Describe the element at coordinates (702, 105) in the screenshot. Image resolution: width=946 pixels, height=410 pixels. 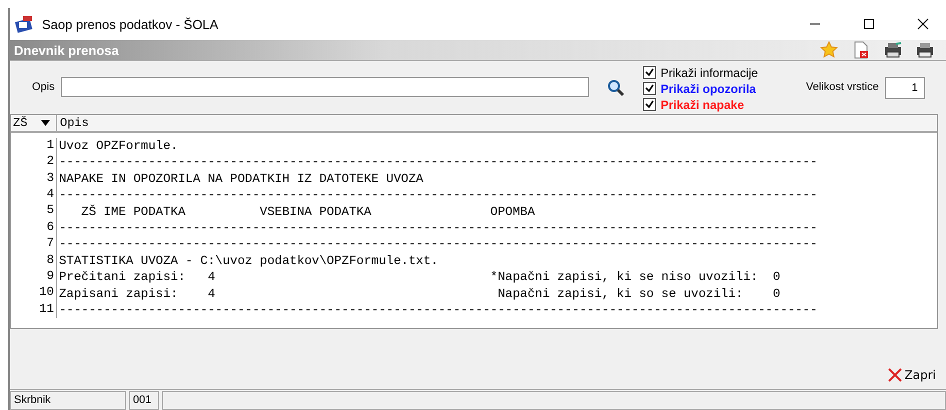
I see `option-label: Prikaži napake` at that location.